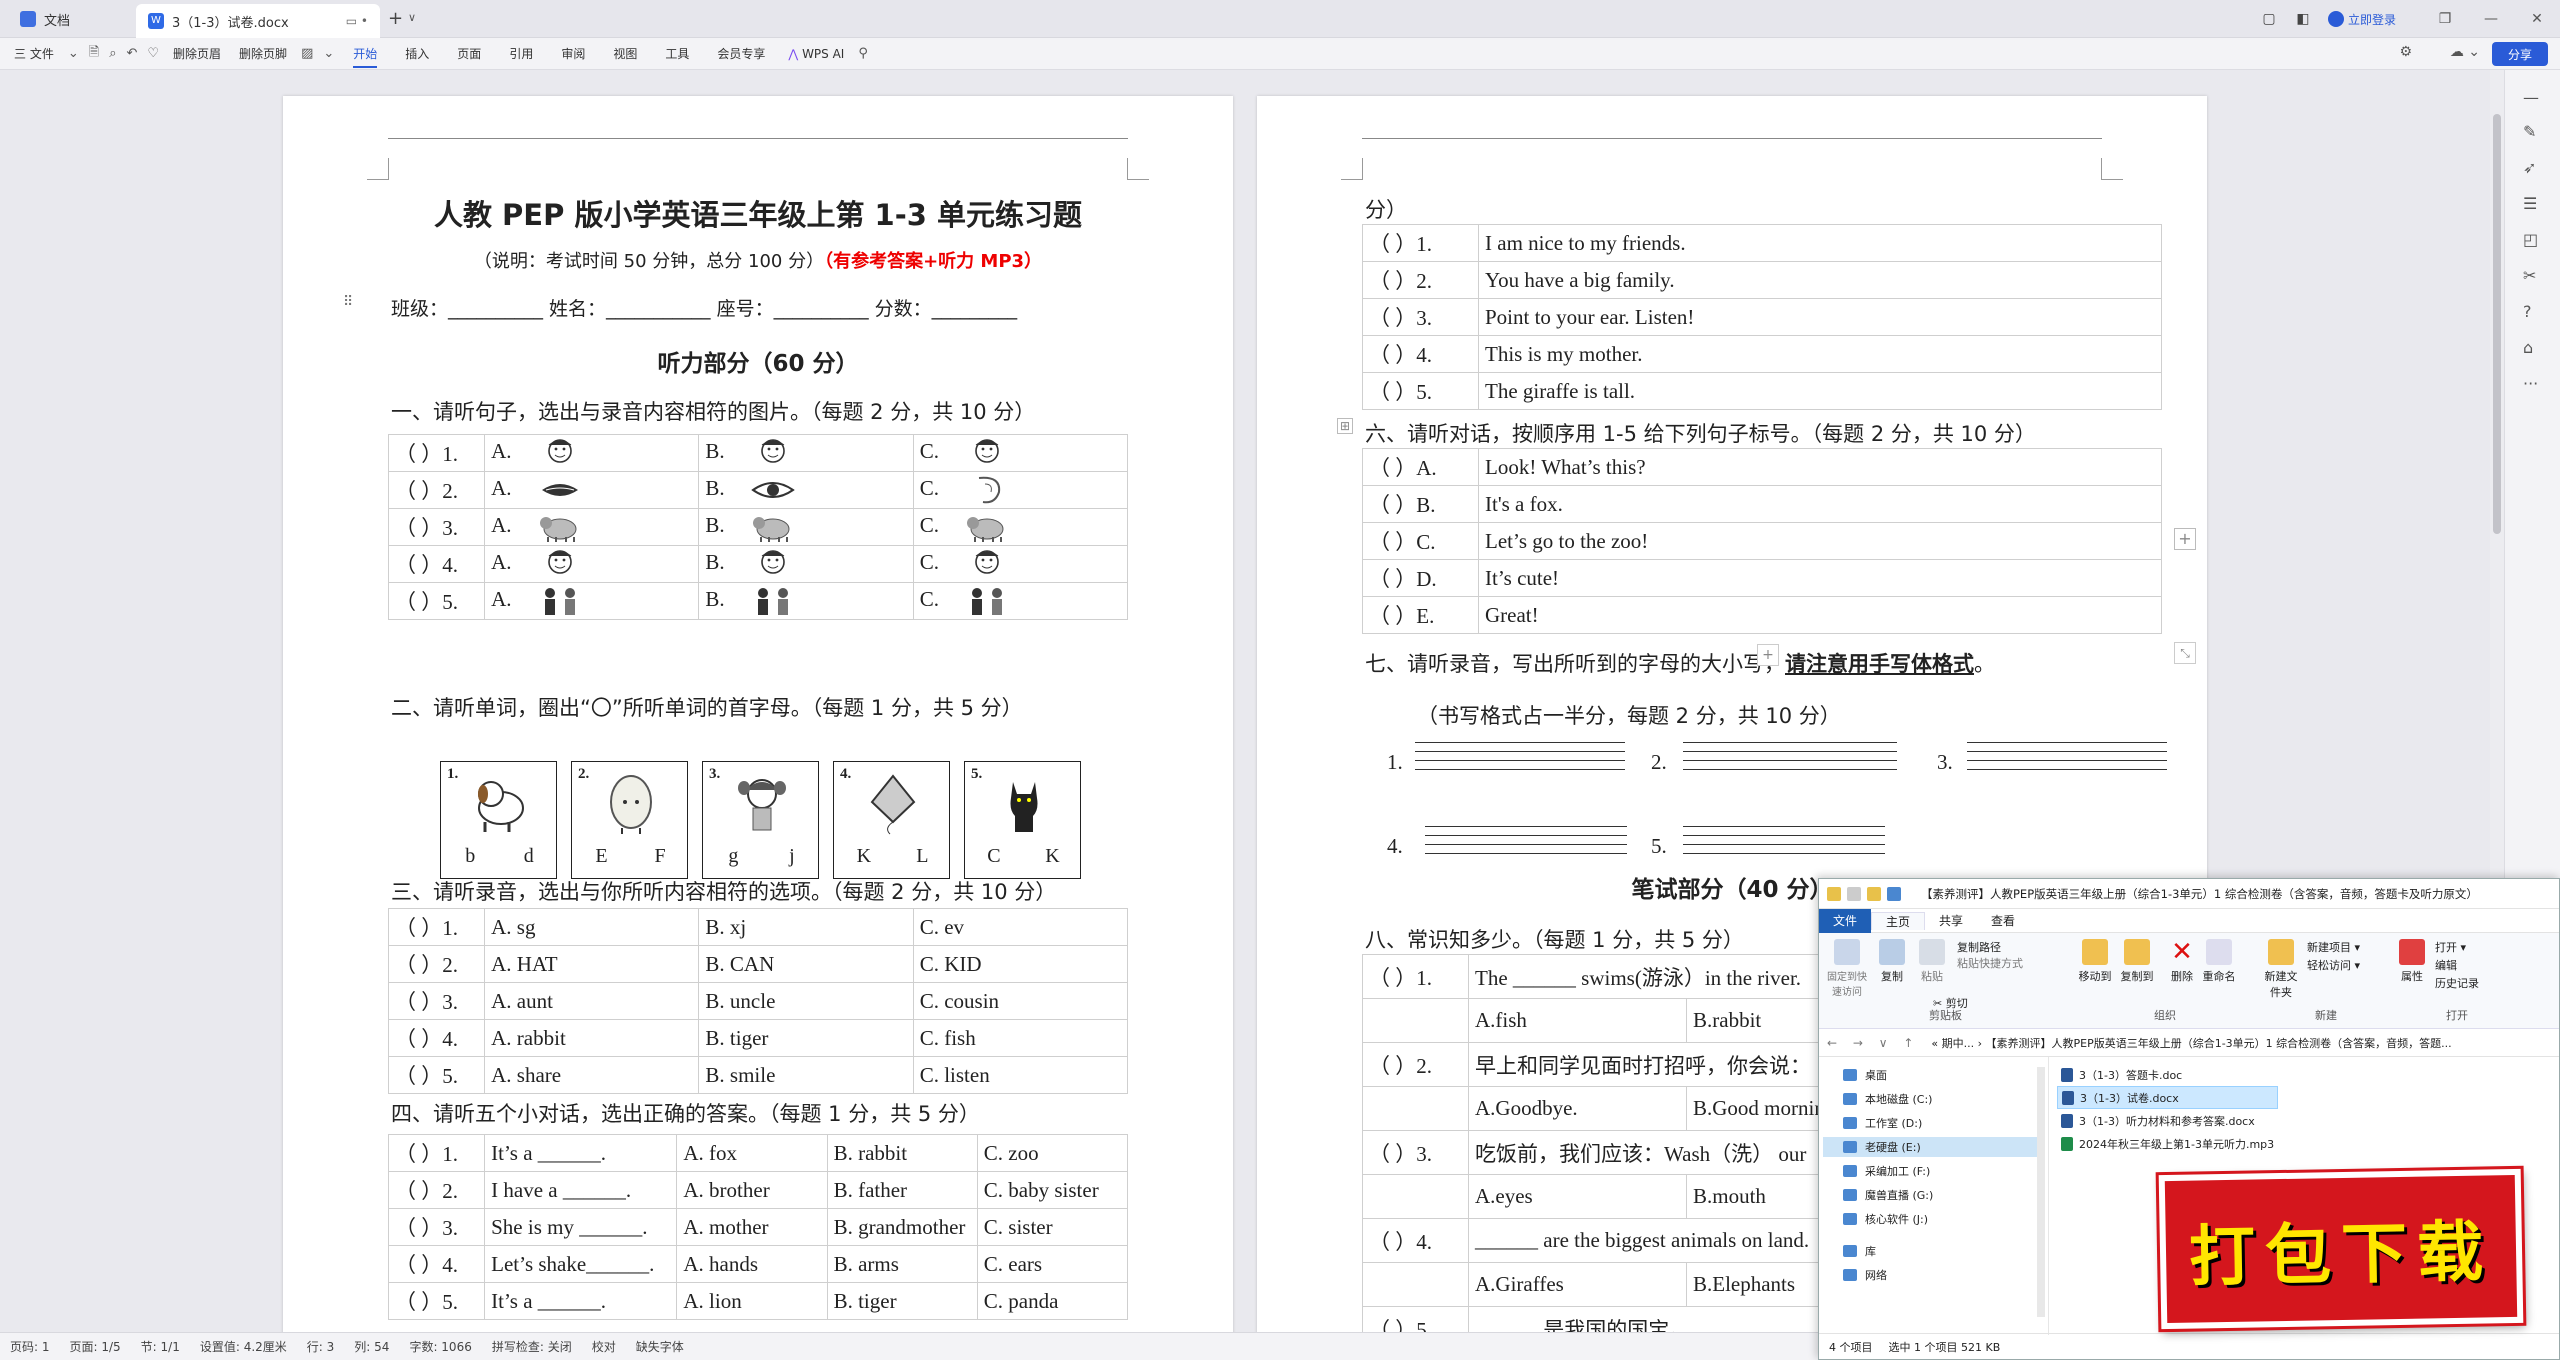  I want to click on option-cell: A.fish, so click(1577, 1020).